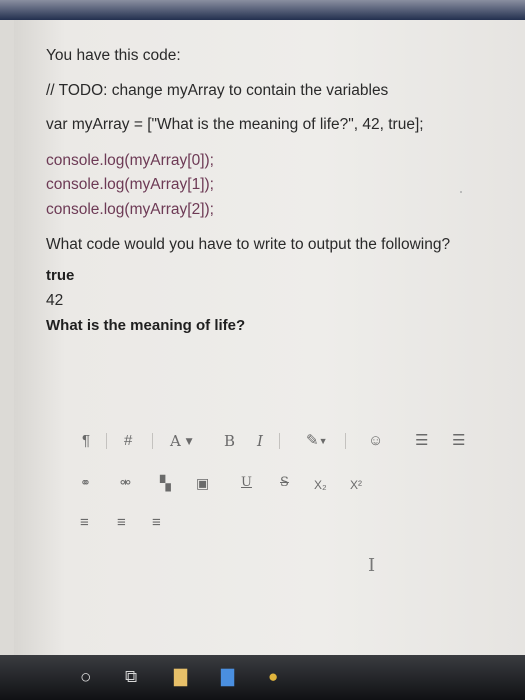  I want to click on task-view-icon: ⧉, so click(131, 677).